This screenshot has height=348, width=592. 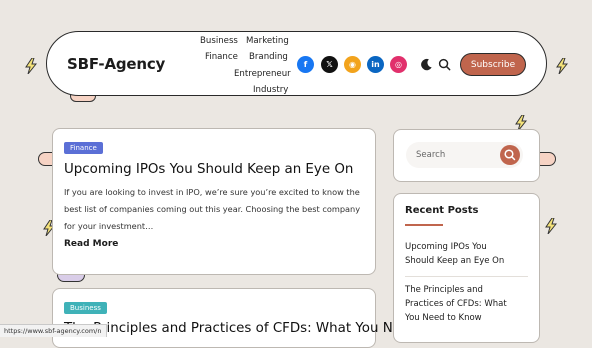 What do you see at coordinates (268, 57) in the screenshot?
I see `nav-branding: Branding` at bounding box center [268, 57].